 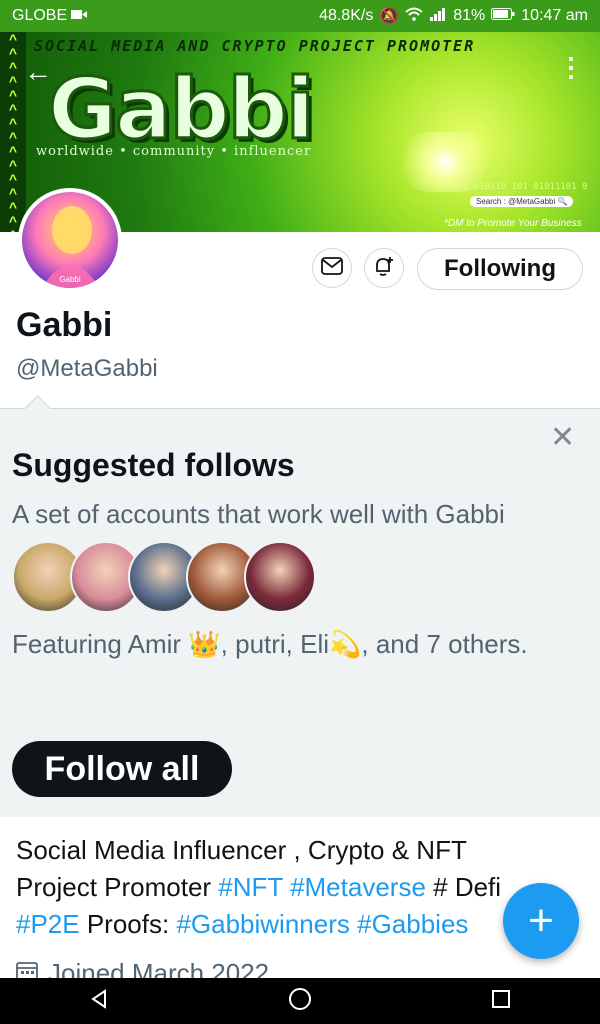 I want to click on avatar-caption: Gabbi, so click(x=70, y=279).